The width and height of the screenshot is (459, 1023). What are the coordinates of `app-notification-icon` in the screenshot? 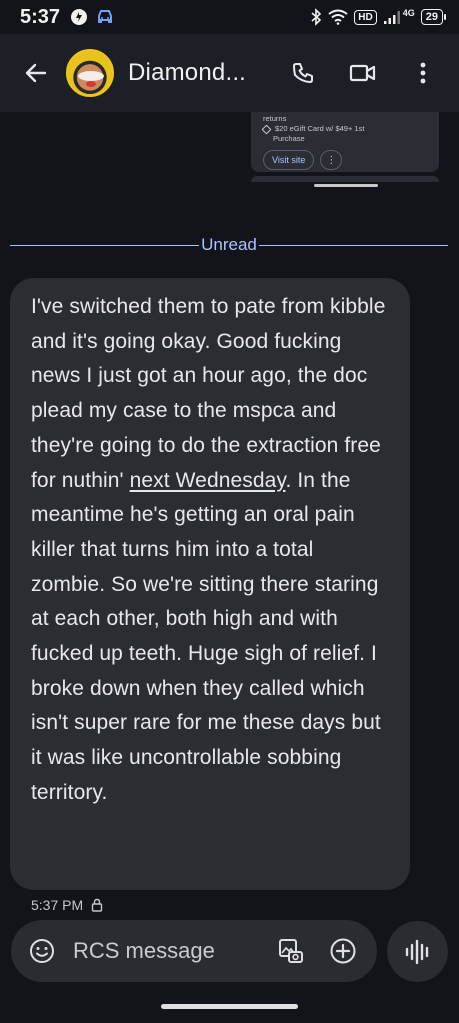 It's located at (79, 17).